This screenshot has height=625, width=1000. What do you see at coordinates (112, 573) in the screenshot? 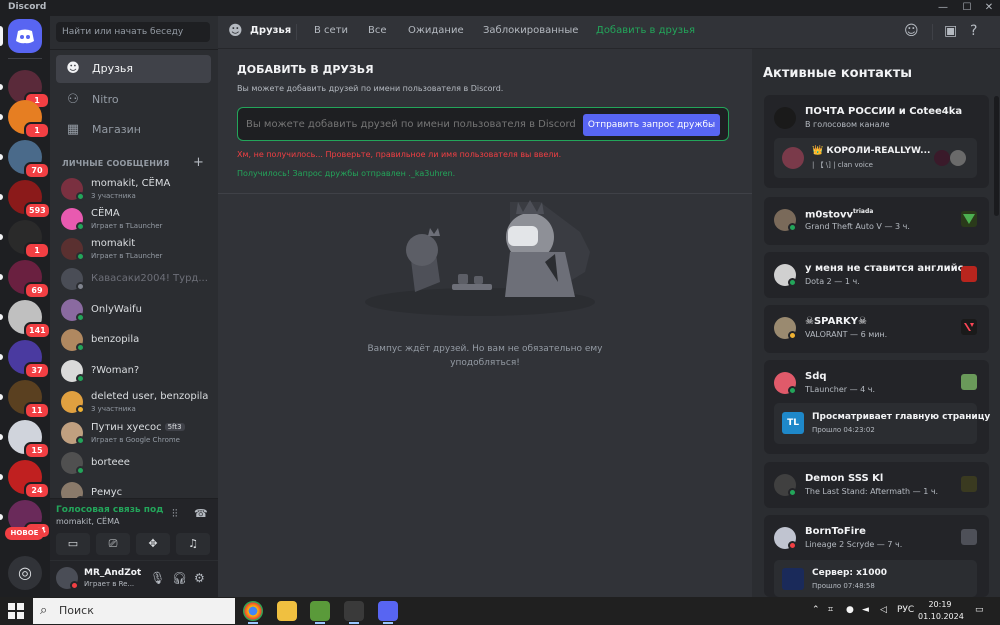
I see `username: MR_AndZot` at bounding box center [112, 573].